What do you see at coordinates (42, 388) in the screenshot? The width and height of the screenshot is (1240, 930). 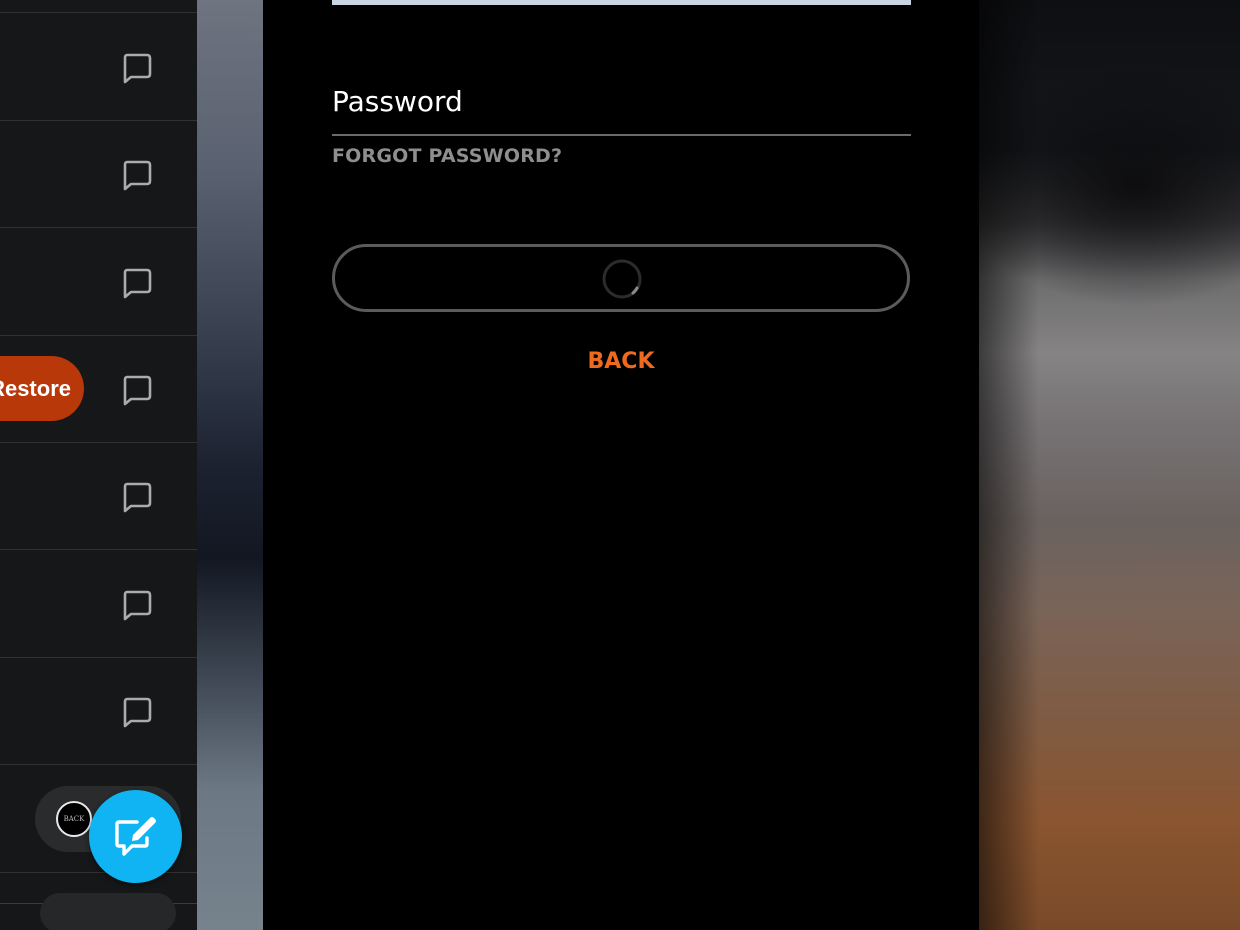 I see `restore-button: Restore` at bounding box center [42, 388].